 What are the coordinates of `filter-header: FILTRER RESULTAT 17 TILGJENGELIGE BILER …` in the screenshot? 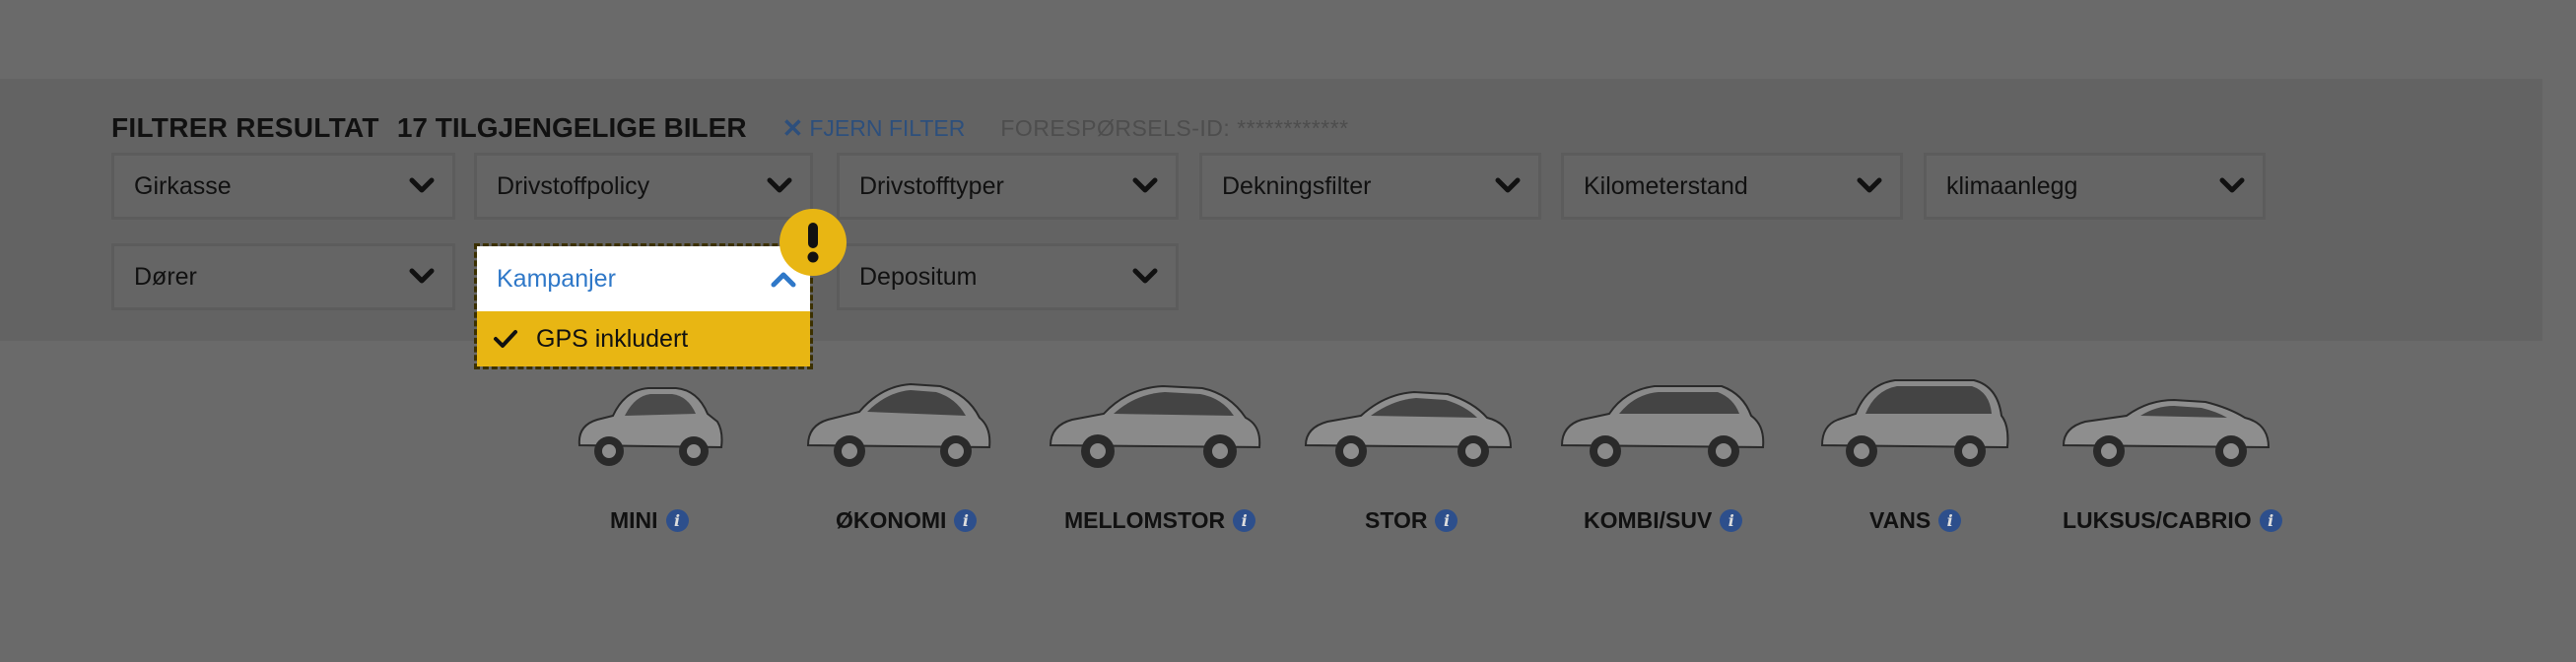 It's located at (730, 128).